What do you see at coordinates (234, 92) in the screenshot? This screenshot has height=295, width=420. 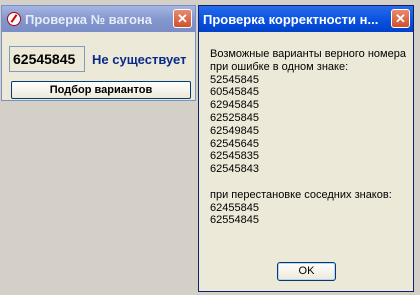 I see `variant-item: 60545845` at bounding box center [234, 92].